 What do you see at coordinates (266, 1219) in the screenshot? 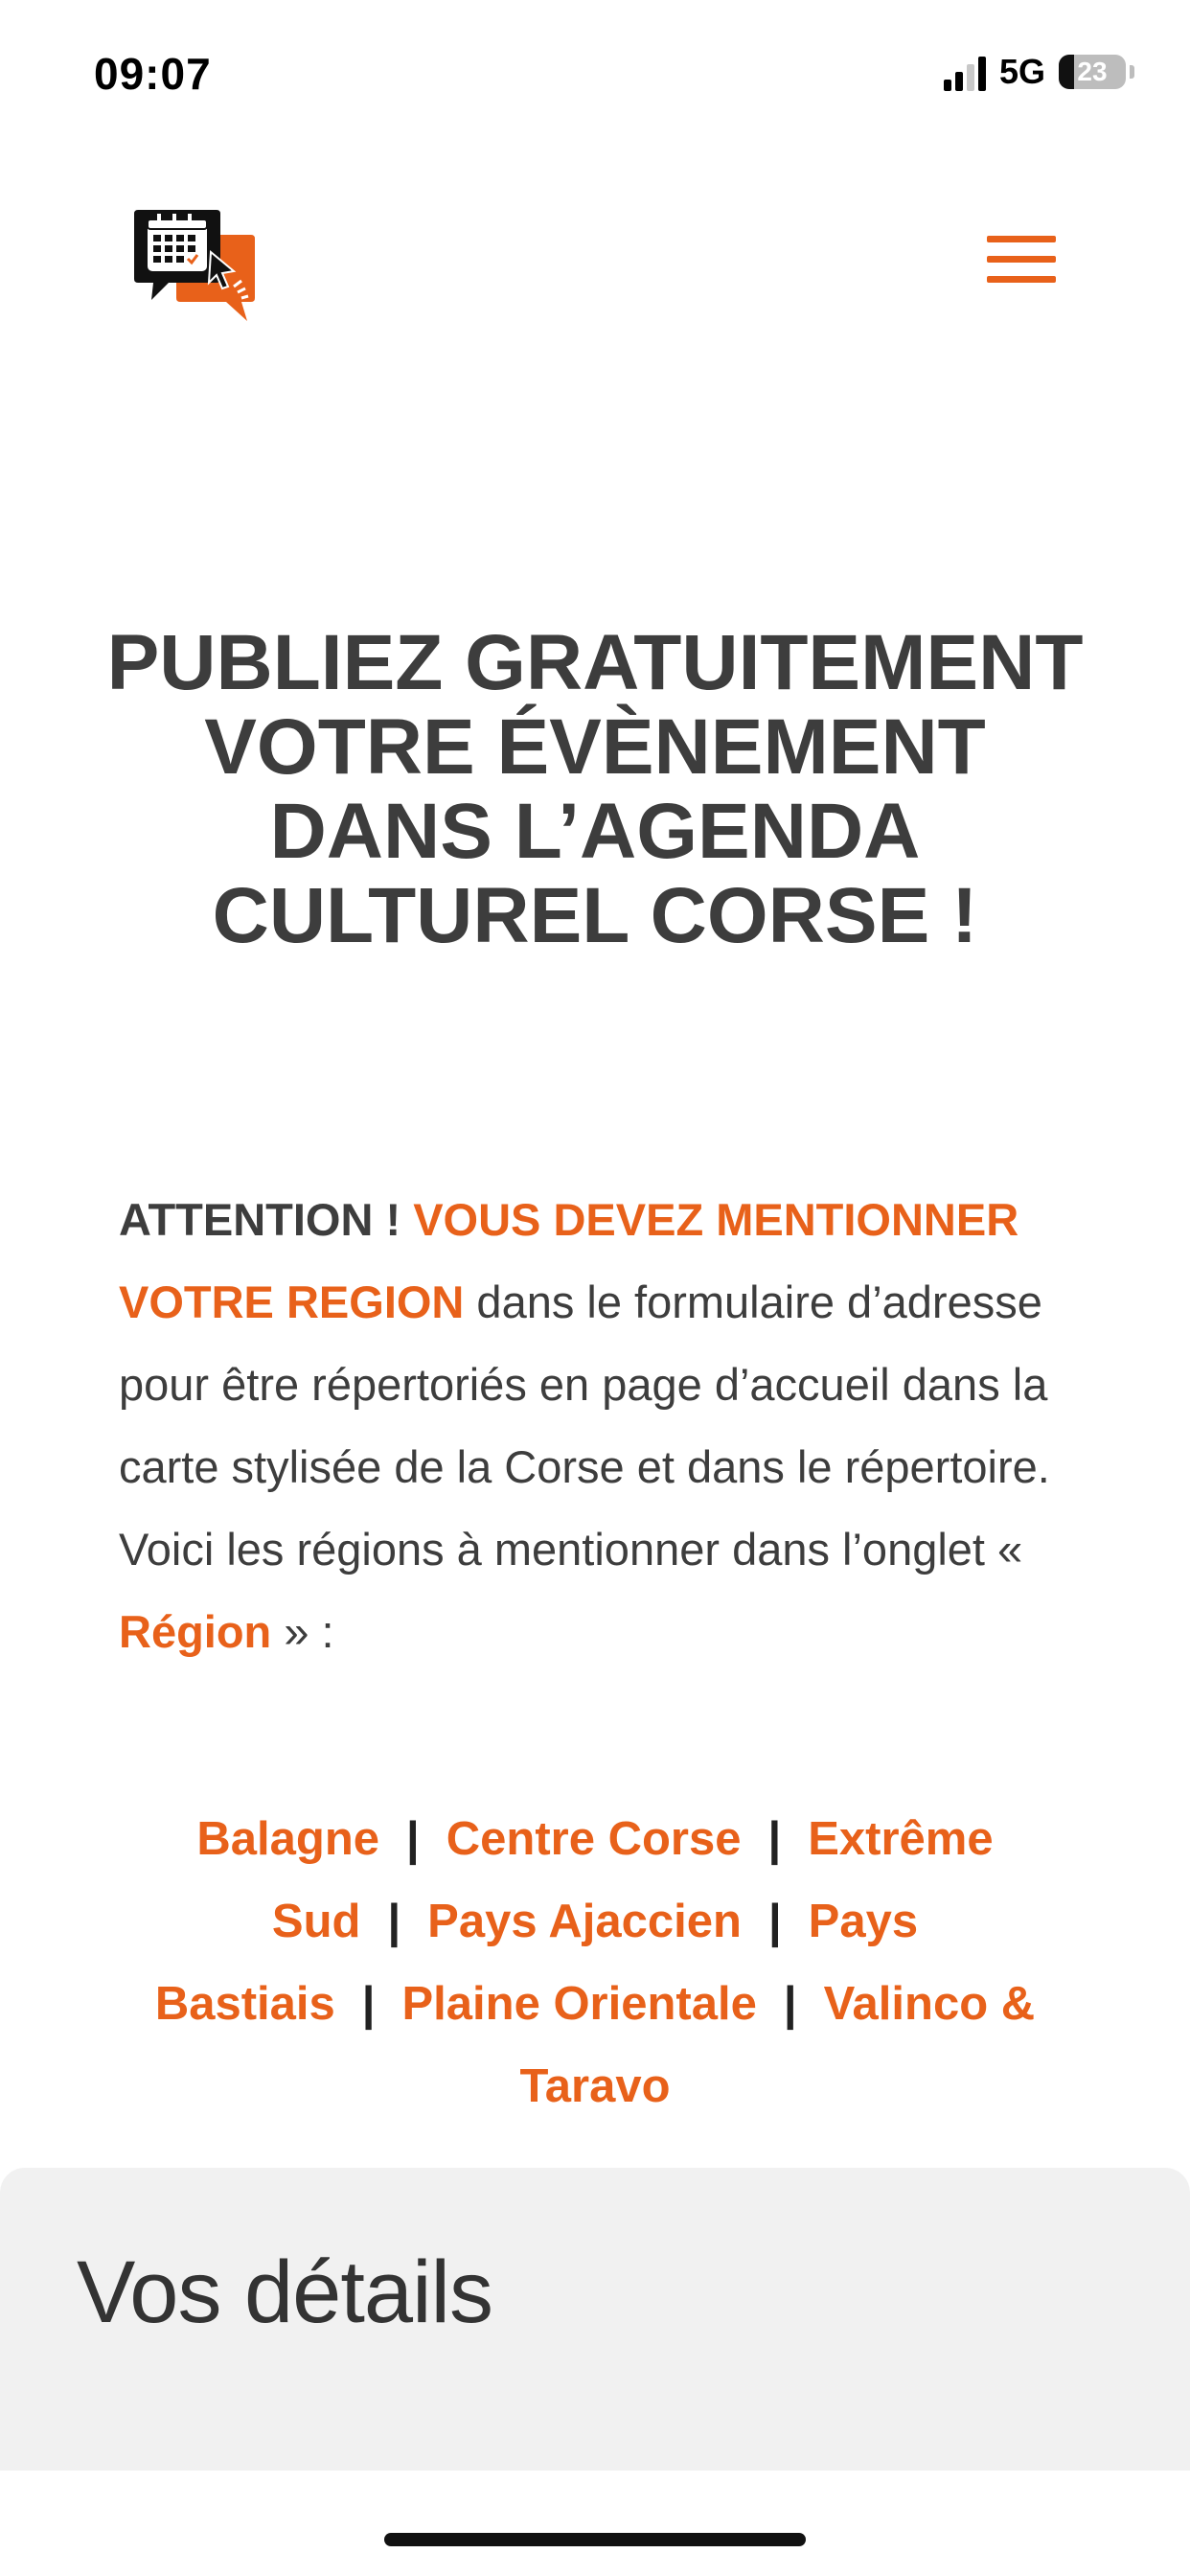
I see `attention-label: ATTENTION !` at bounding box center [266, 1219].